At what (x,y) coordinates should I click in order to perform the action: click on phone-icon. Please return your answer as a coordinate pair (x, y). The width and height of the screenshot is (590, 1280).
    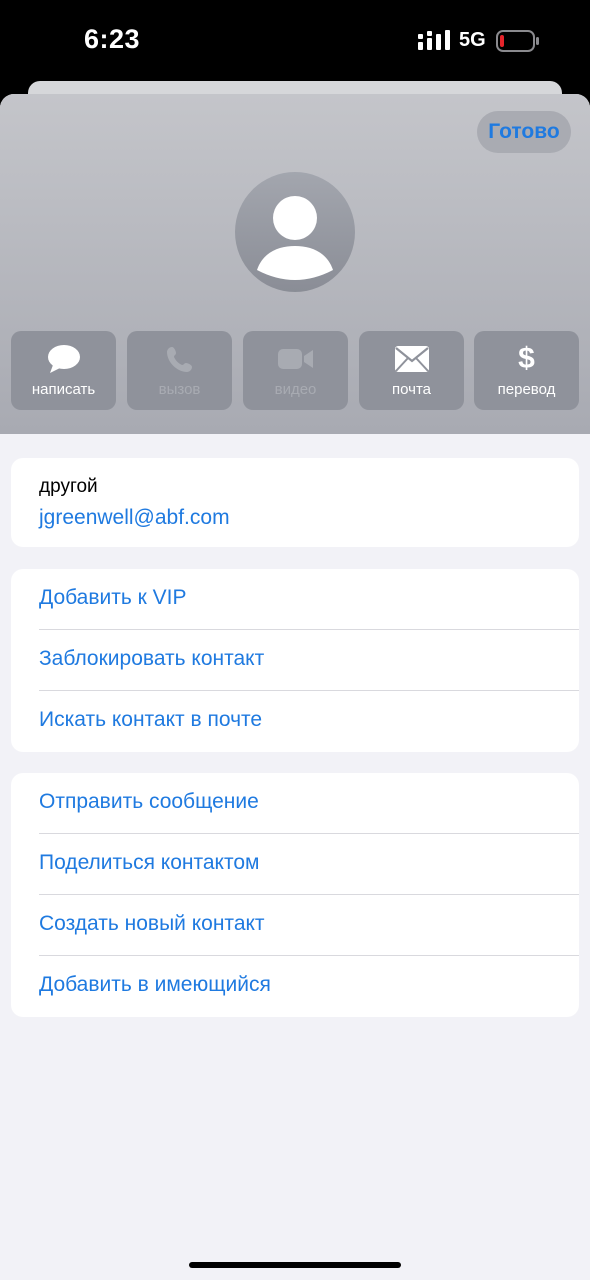
    Looking at the image, I should click on (179, 359).